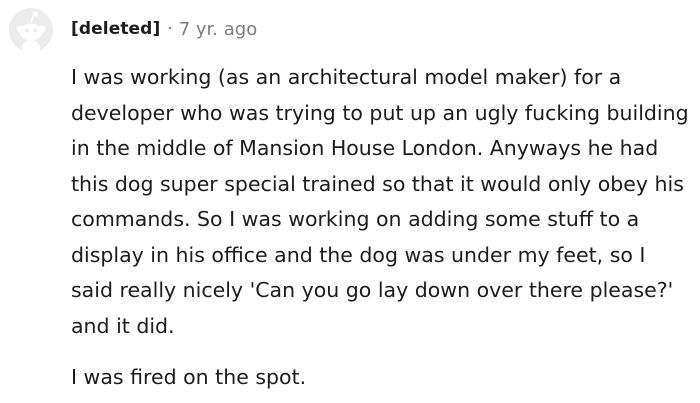 This screenshot has width=700, height=403. I want to click on comment-meta: [deleted] · 7 yr. ago, so click(164, 29).